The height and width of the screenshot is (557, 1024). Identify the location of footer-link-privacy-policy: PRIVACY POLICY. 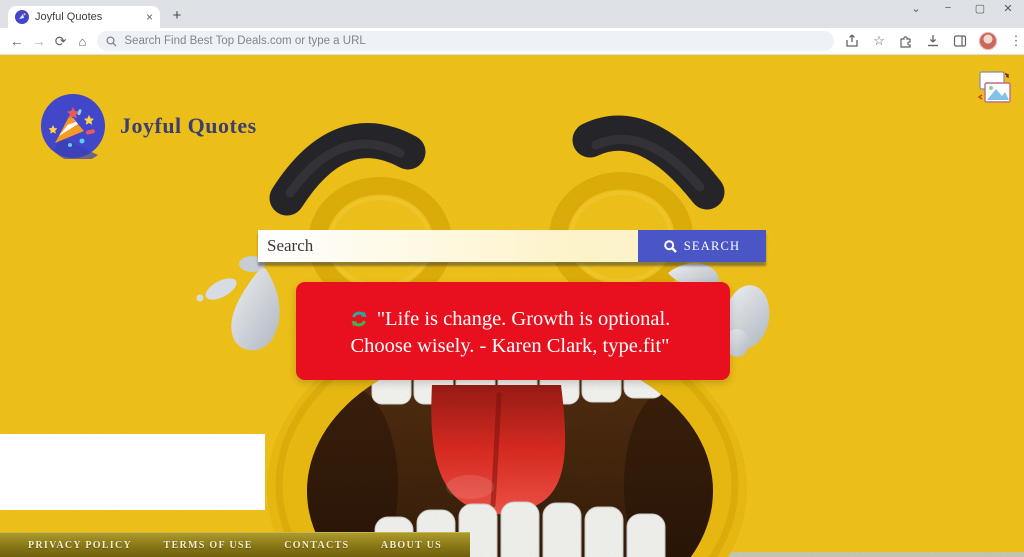
(80, 545).